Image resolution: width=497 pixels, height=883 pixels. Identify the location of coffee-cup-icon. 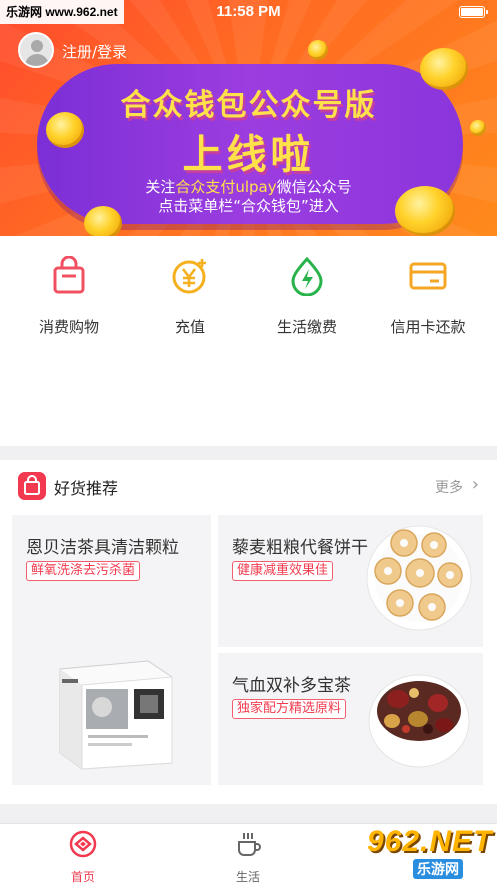
(249, 844).